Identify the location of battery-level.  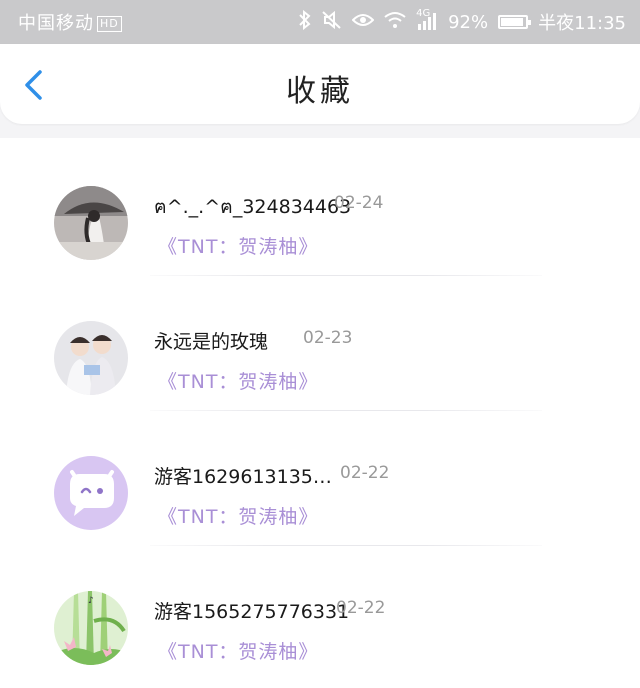
(512, 22).